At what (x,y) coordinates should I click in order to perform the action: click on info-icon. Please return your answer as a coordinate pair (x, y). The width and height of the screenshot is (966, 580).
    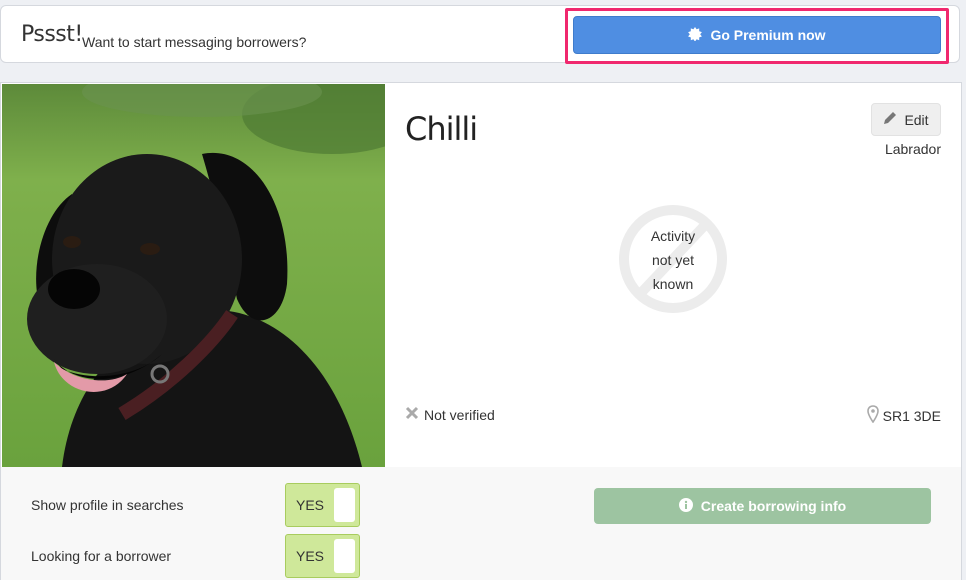
    Looking at the image, I should click on (685, 506).